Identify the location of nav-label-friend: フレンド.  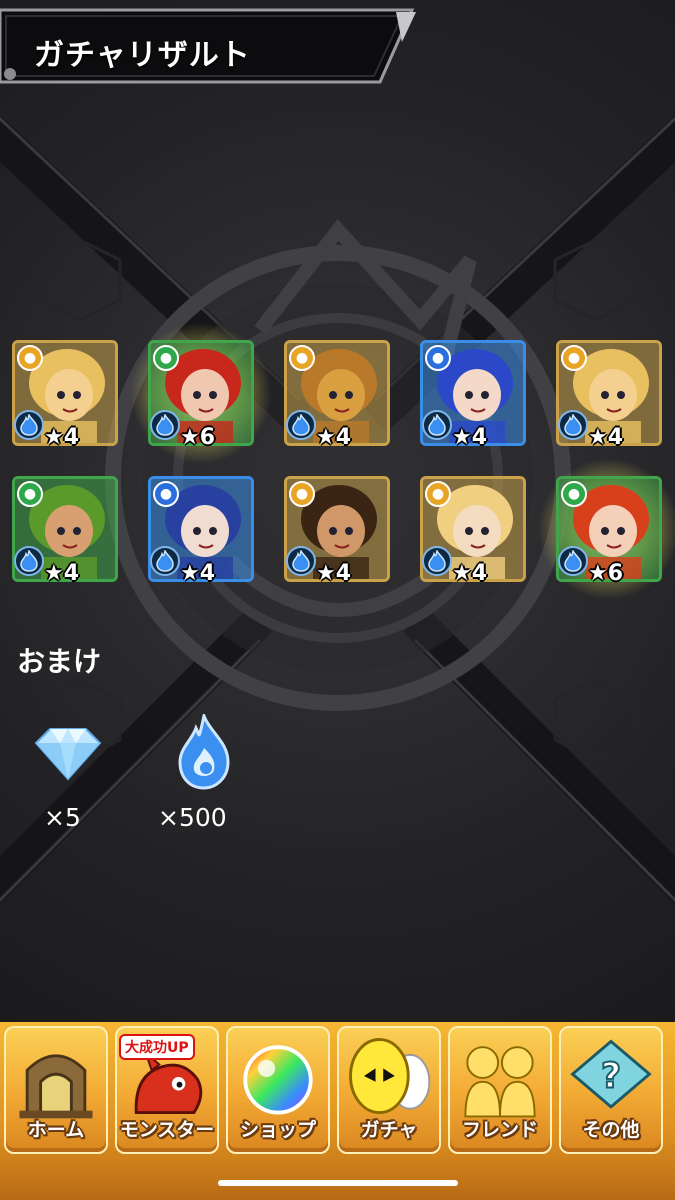
(499, 1130).